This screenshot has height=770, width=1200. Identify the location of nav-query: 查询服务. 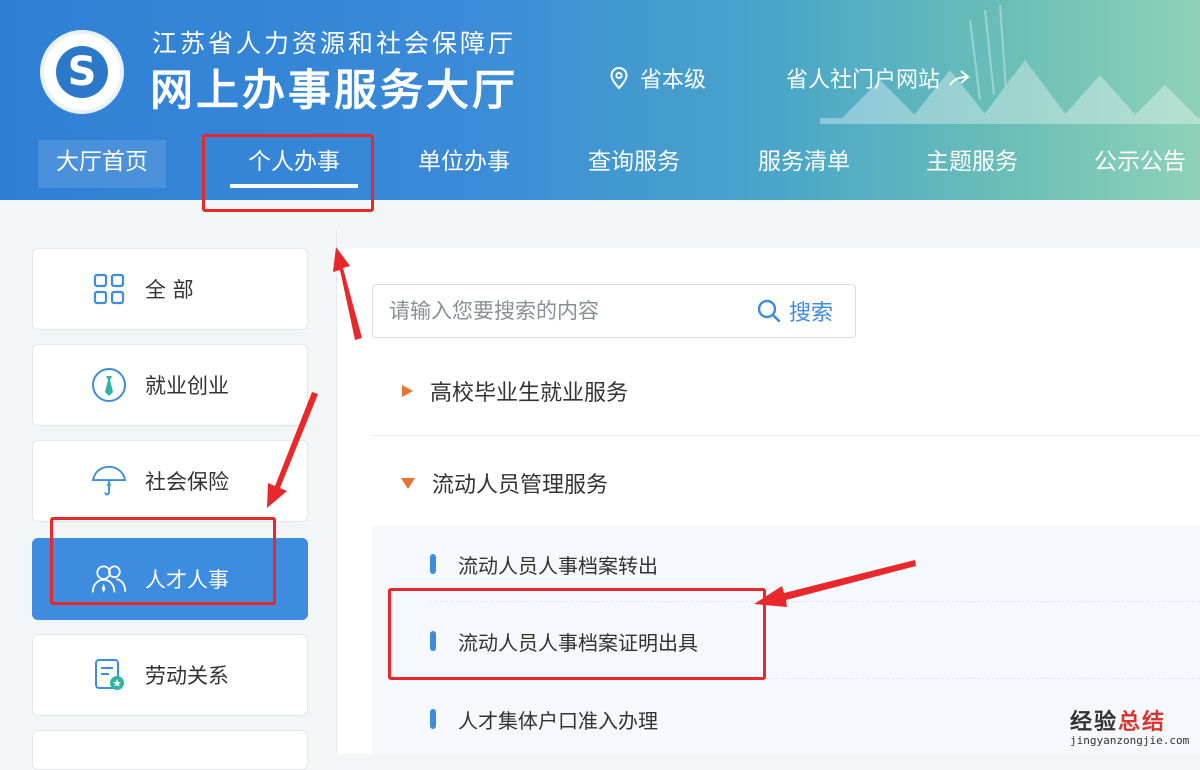
(634, 164).